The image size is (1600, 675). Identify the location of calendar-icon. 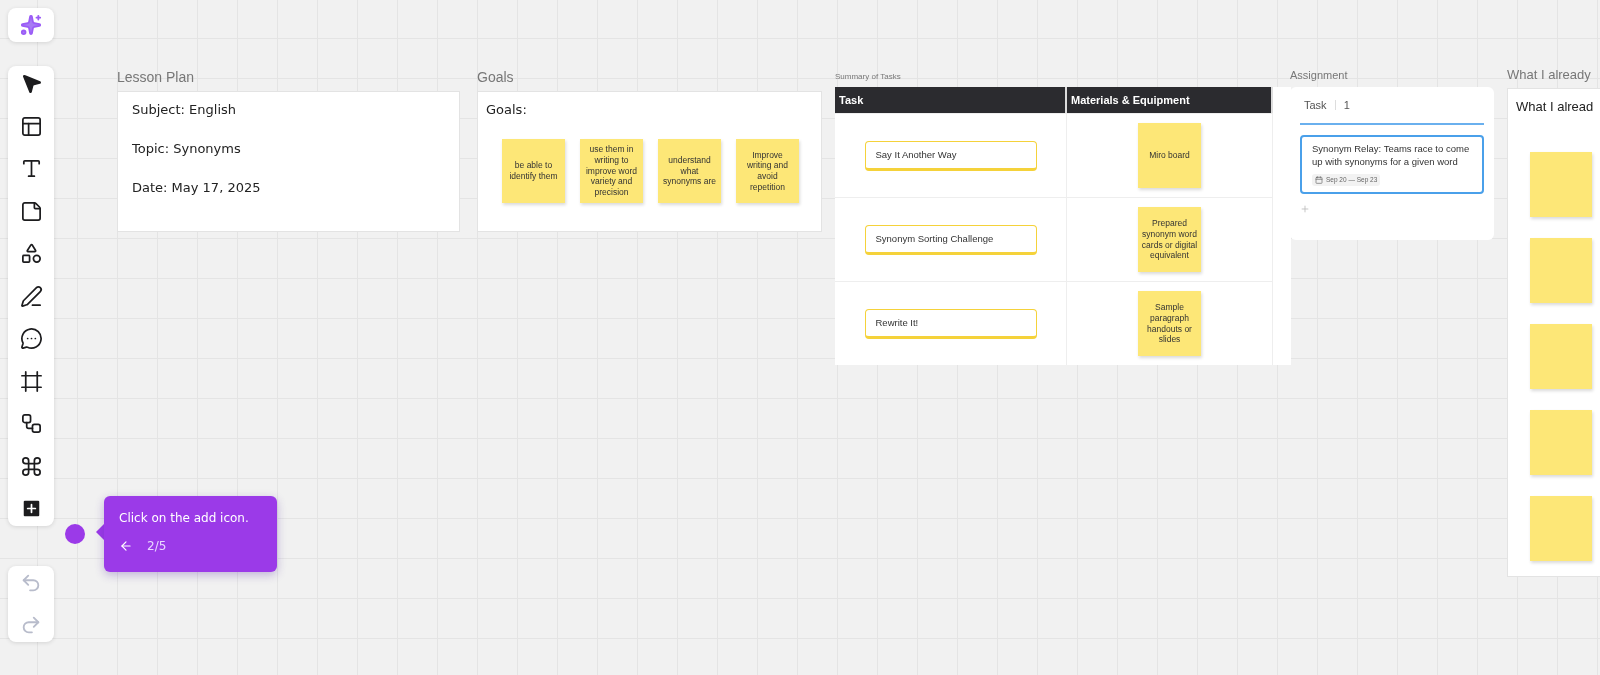
(1319, 179).